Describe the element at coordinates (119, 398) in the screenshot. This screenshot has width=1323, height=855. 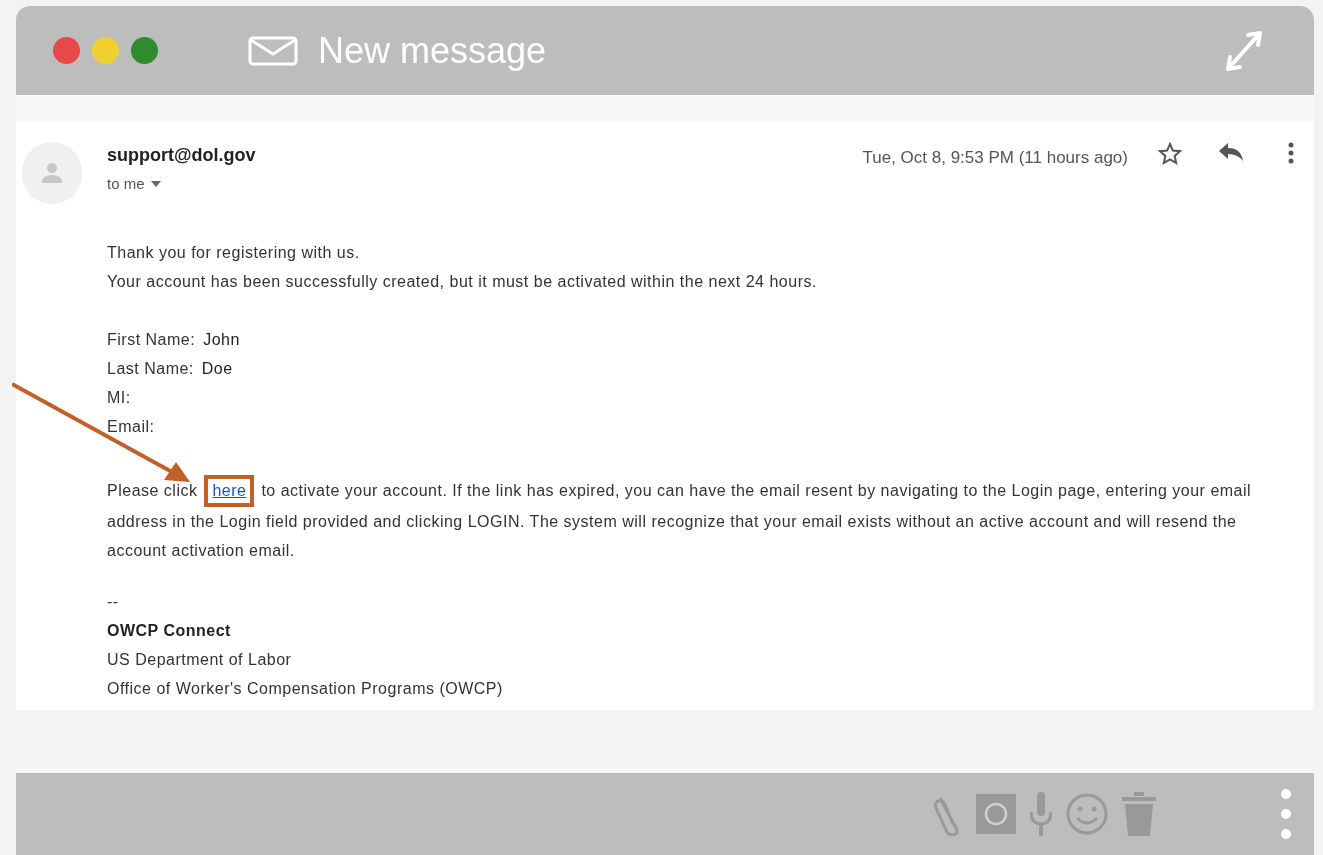
I see `field-label: MI:` at that location.